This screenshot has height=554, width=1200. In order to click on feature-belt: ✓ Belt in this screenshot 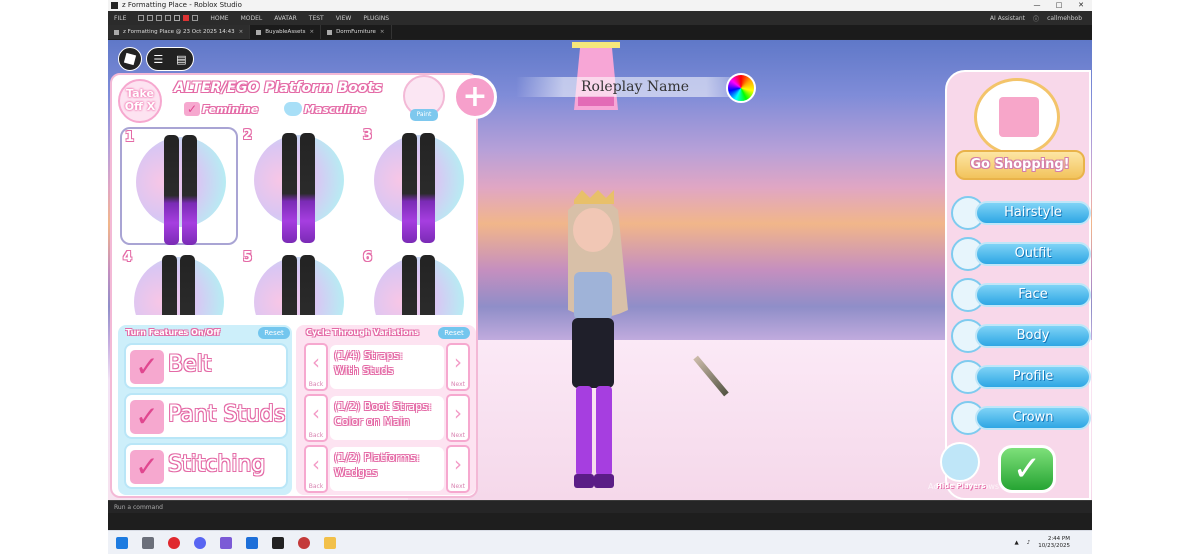, I will do `click(206, 366)`.